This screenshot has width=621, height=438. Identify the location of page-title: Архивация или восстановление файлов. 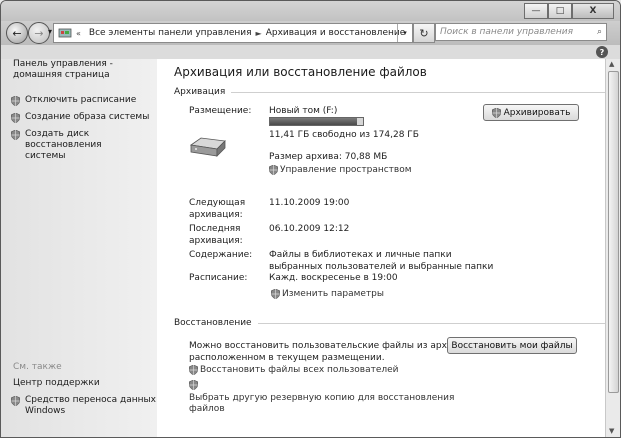
(300, 72).